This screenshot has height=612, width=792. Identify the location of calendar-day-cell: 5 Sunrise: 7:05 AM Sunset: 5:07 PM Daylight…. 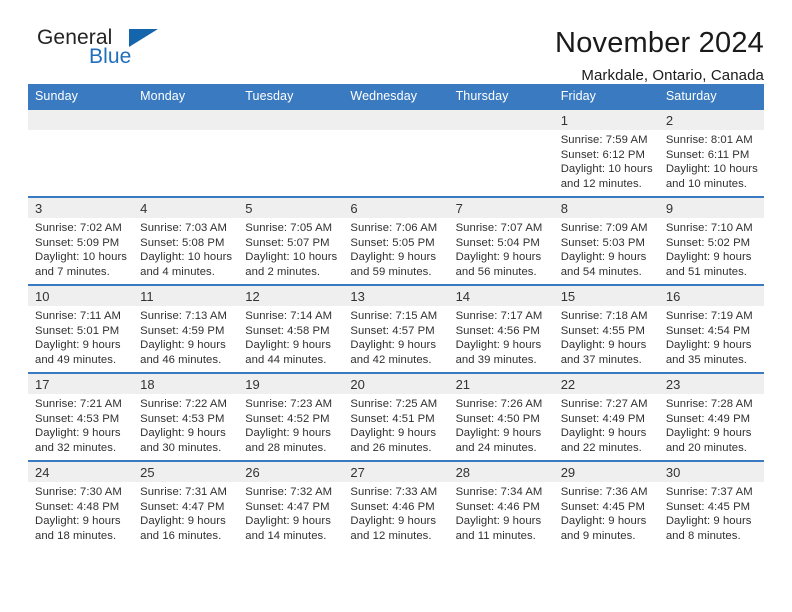
(291, 240).